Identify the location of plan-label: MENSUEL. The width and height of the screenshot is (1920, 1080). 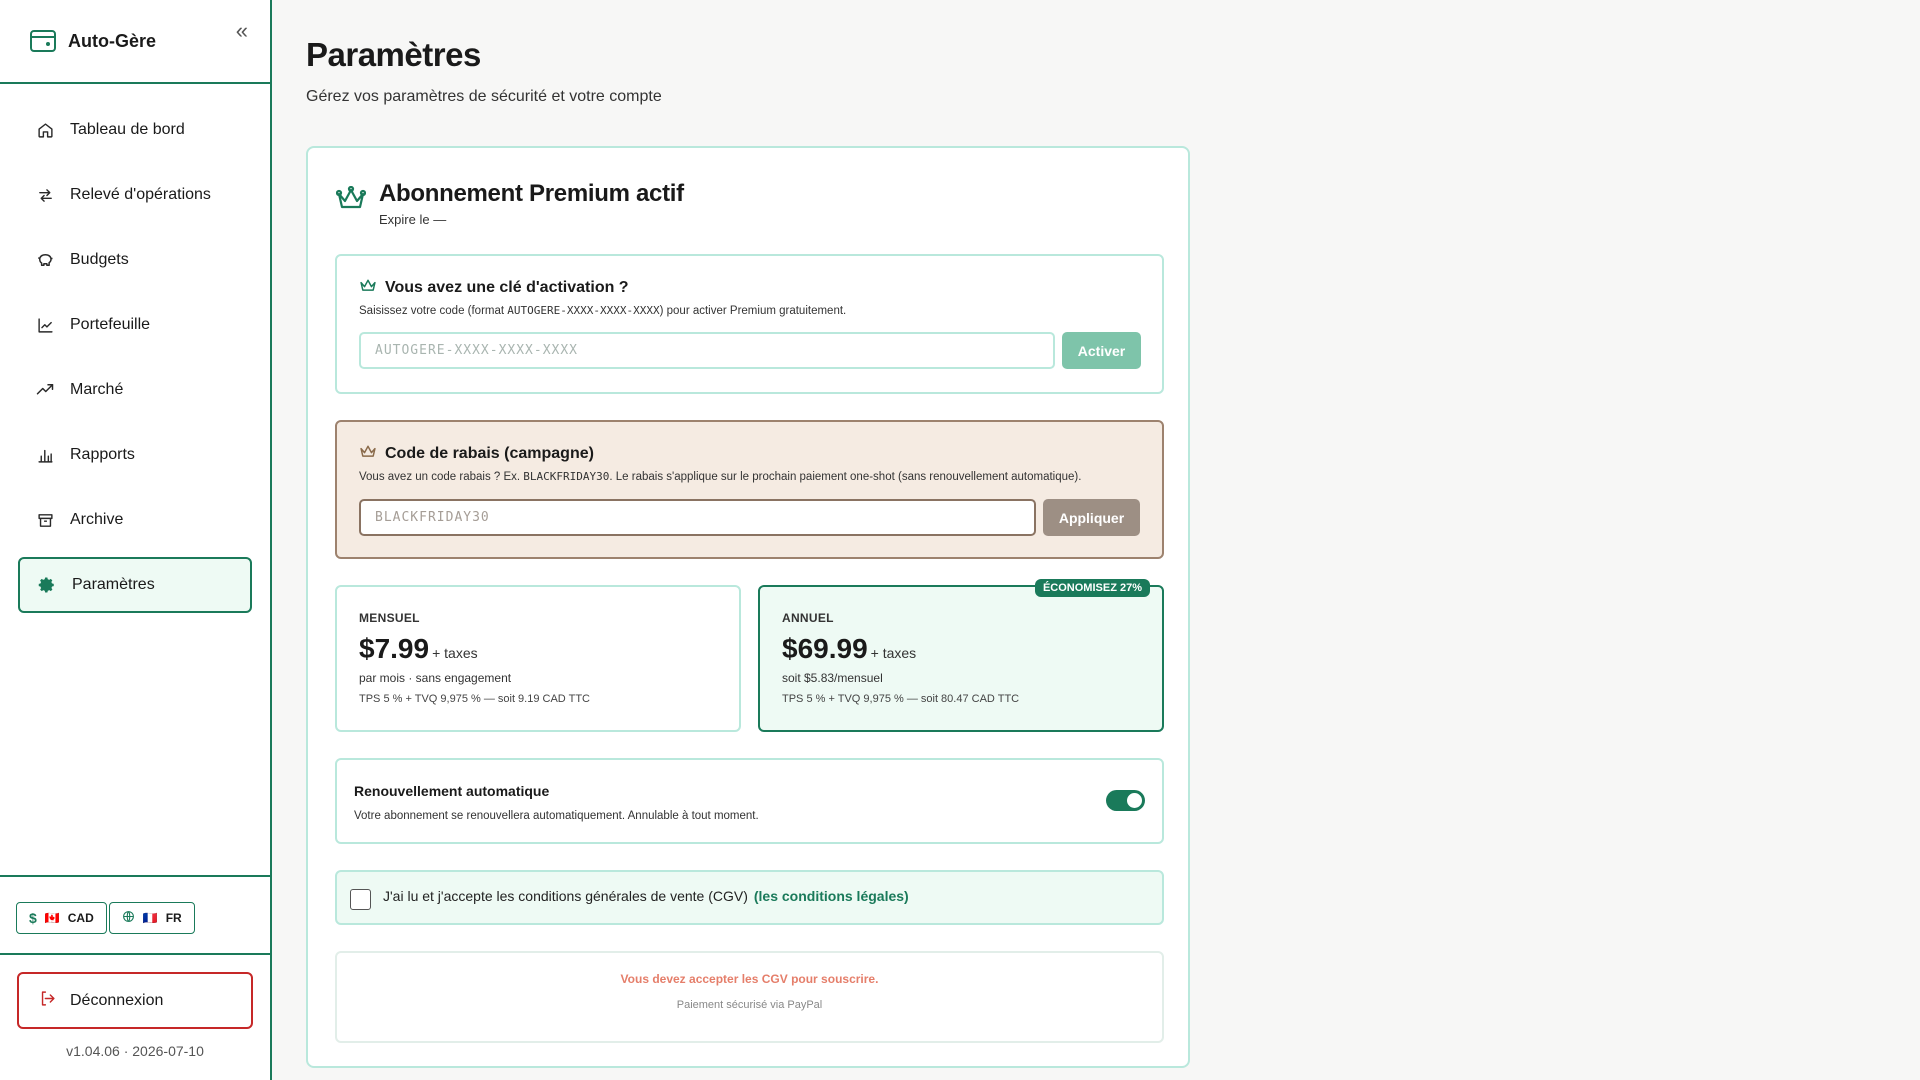
(389, 618).